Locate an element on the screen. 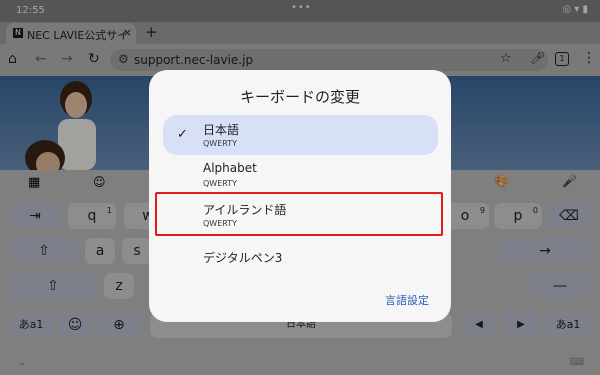  keyboard-option-digital-pen: デジタルペン3 is located at coordinates (300, 260).